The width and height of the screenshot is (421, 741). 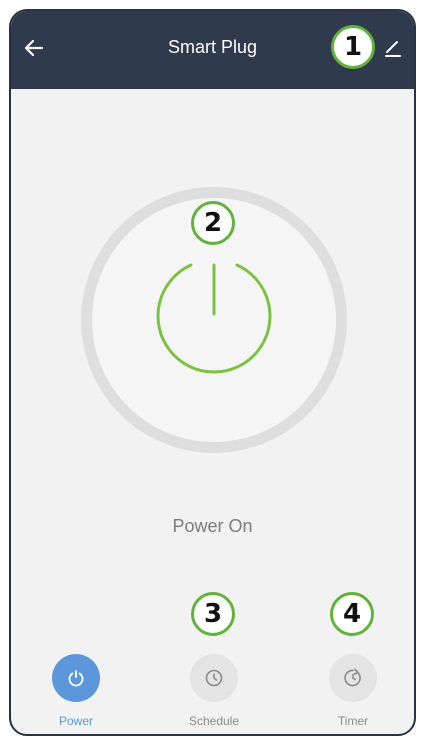 I want to click on pencil-icon, so click(x=393, y=49).